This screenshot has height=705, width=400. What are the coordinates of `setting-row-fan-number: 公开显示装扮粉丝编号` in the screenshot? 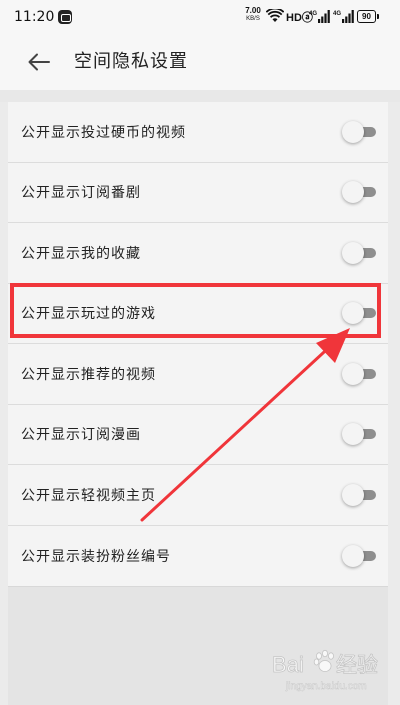 It's located at (198, 556).